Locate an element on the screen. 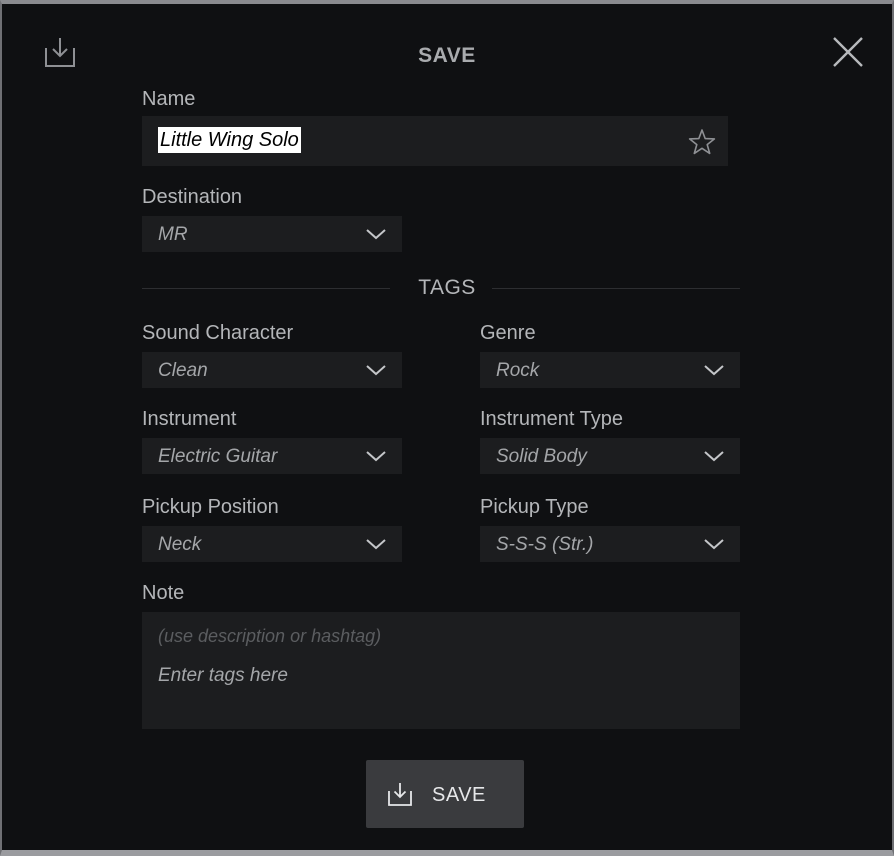 This screenshot has width=894, height=856. save-button: SAVE is located at coordinates (445, 794).